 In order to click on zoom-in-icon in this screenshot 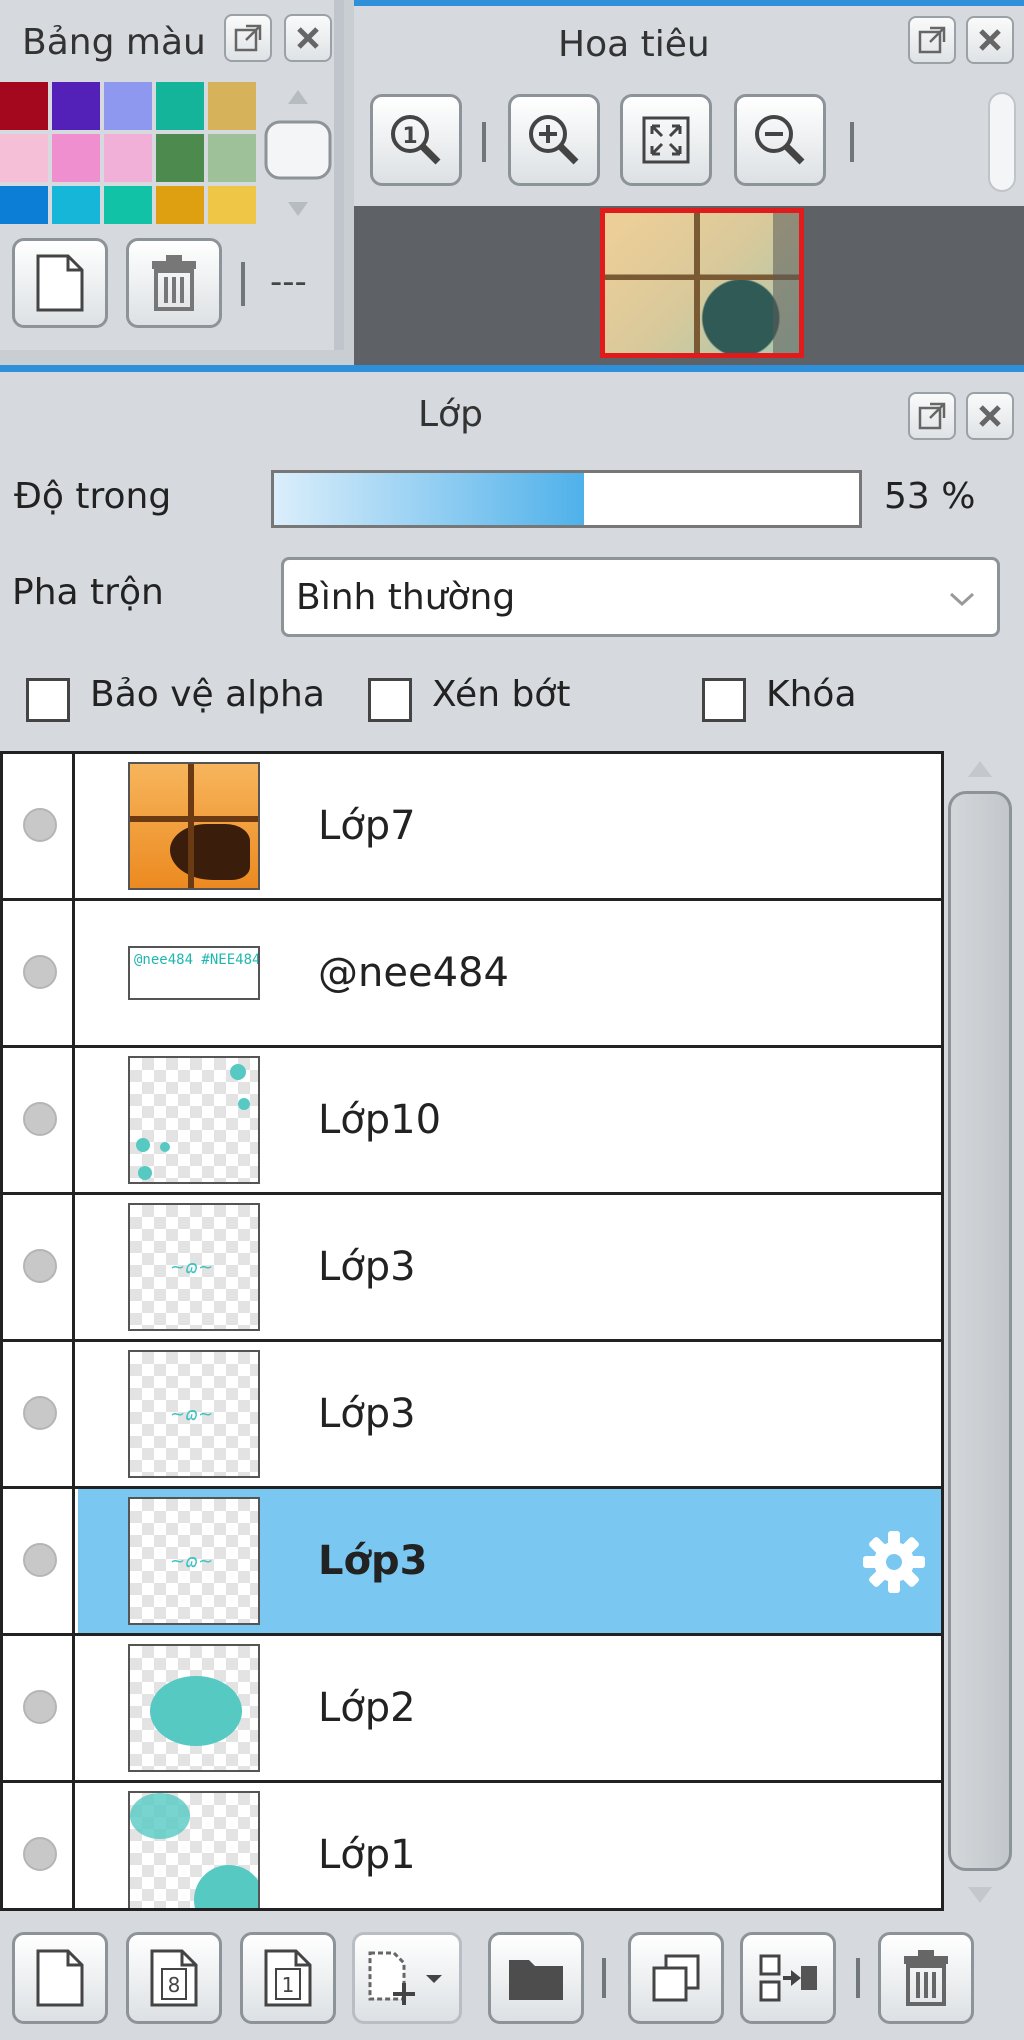, I will do `click(554, 140)`.